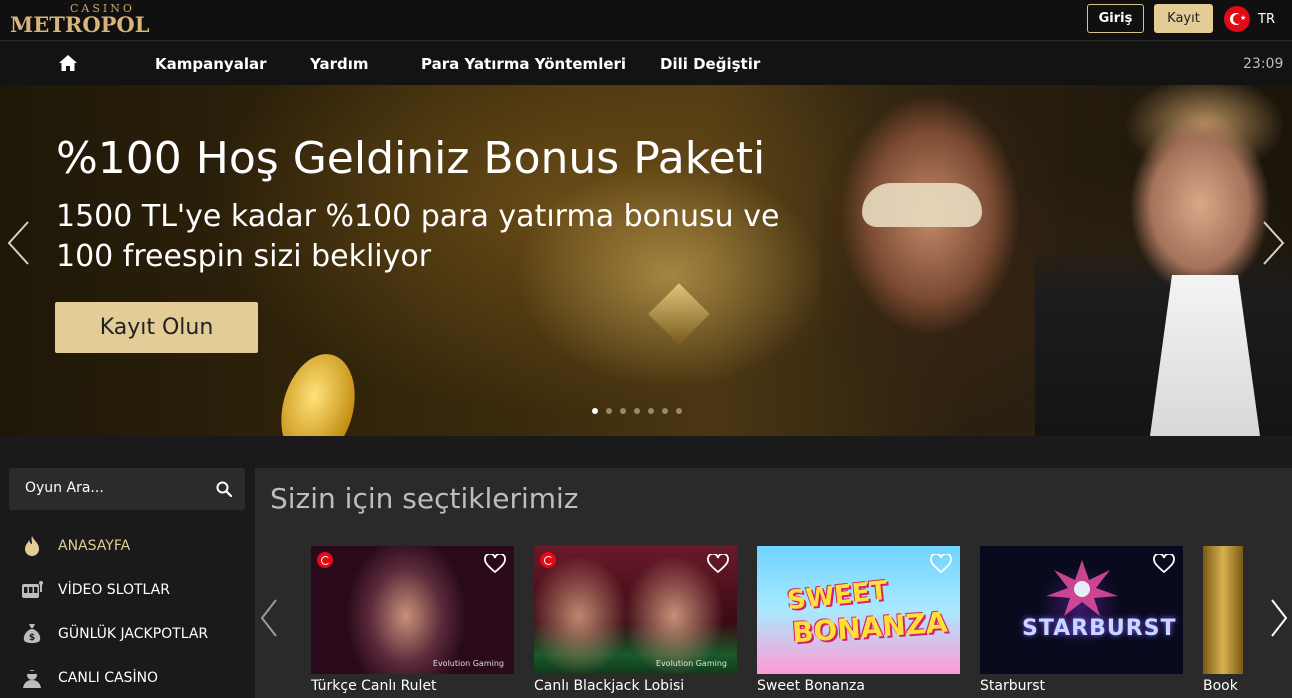  I want to click on gold-coin-image, so click(318, 390).